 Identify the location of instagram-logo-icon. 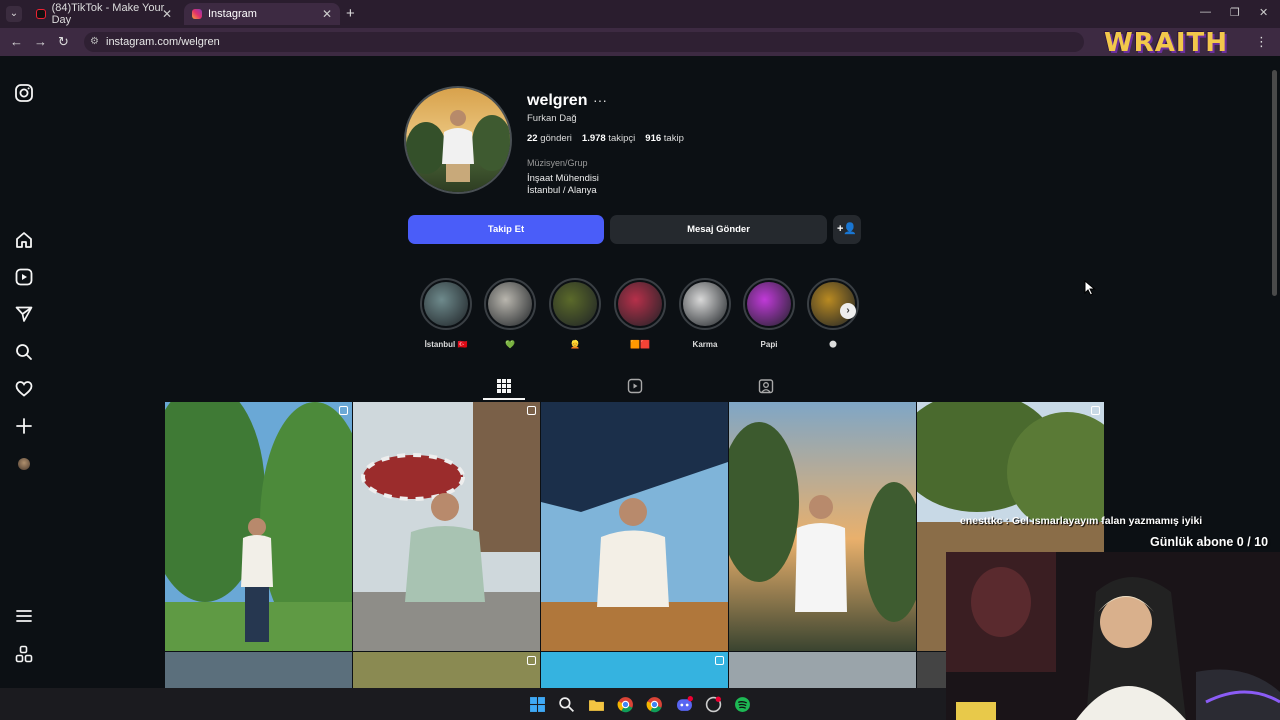
(24, 93).